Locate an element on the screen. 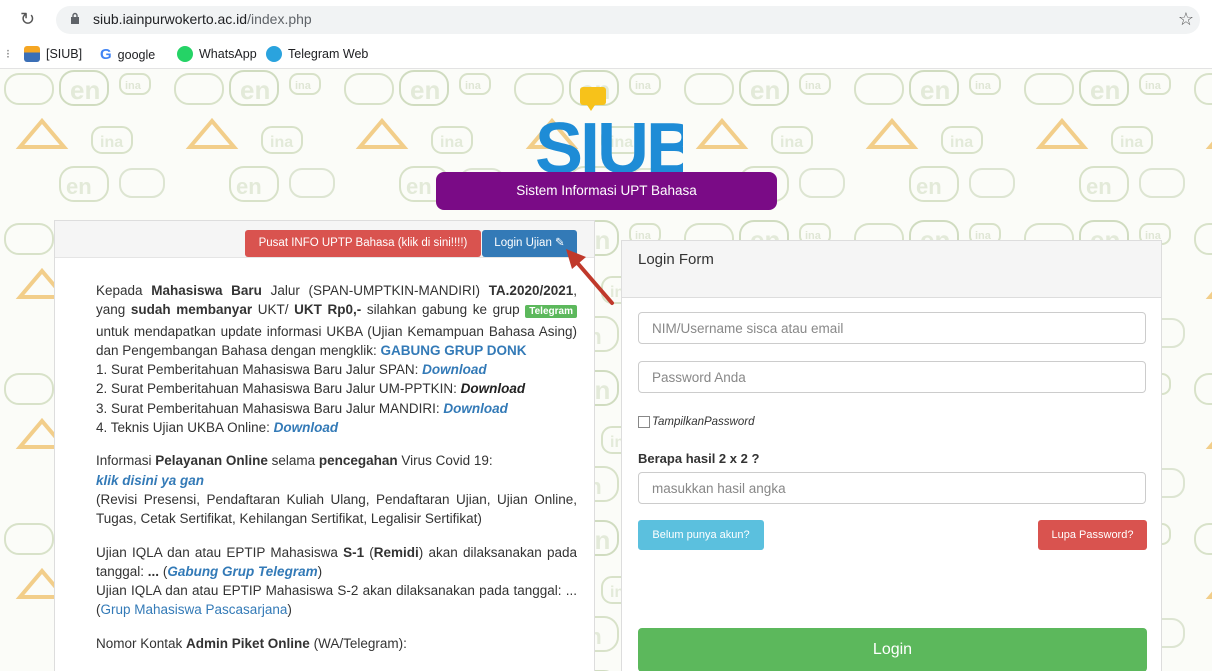 The image size is (1212, 671). username-input is located at coordinates (892, 328).